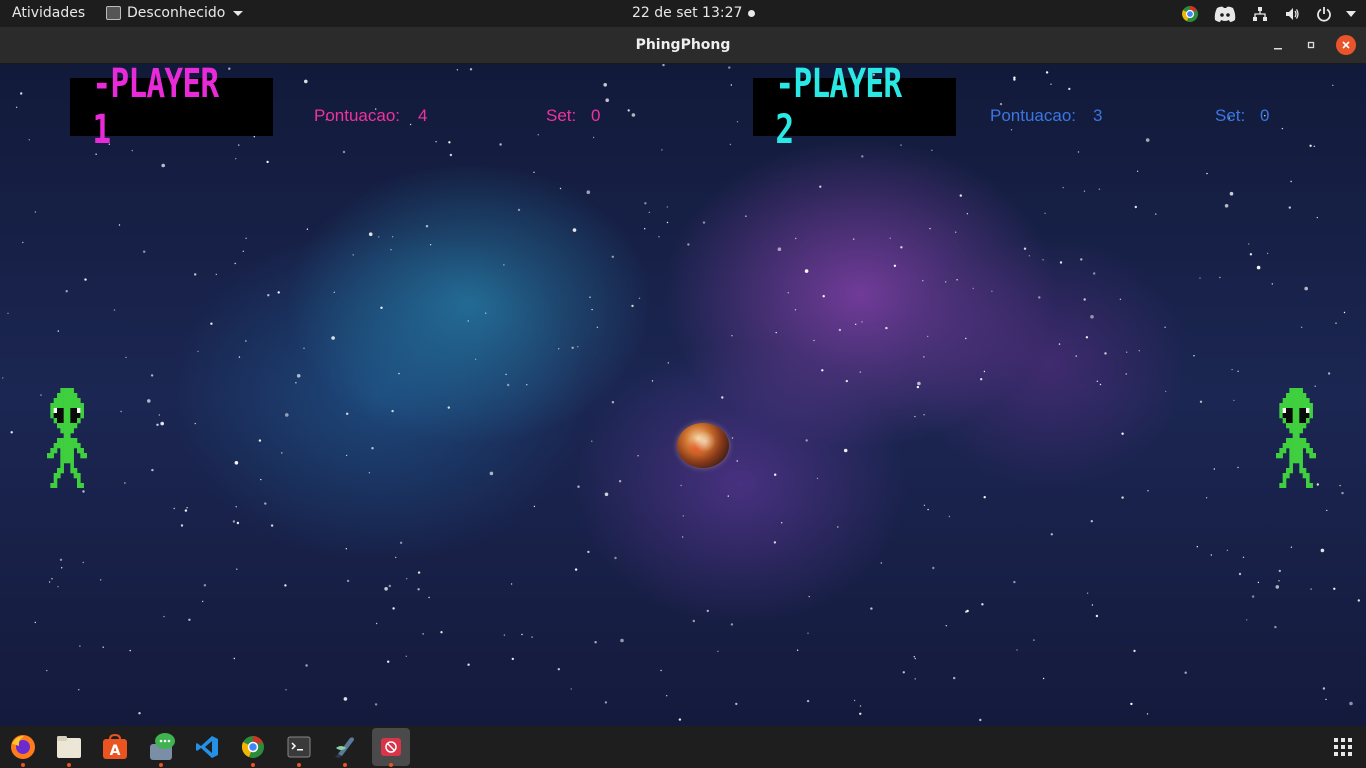 This screenshot has height=768, width=1366. I want to click on player2-logo: -PLAYER 2, so click(854, 108).